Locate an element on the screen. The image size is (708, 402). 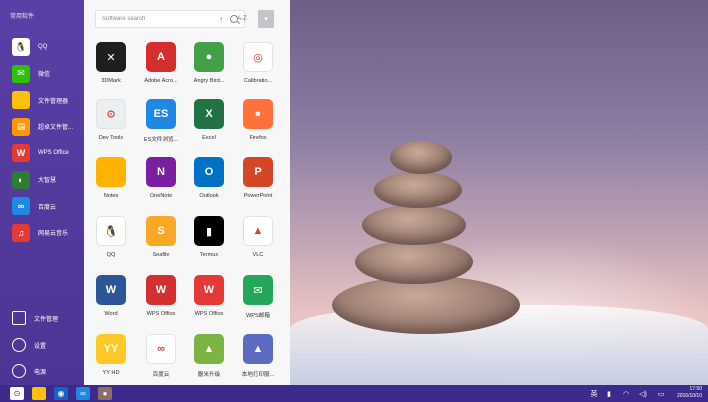
app-tile: W Word is located at coordinates (111, 304).